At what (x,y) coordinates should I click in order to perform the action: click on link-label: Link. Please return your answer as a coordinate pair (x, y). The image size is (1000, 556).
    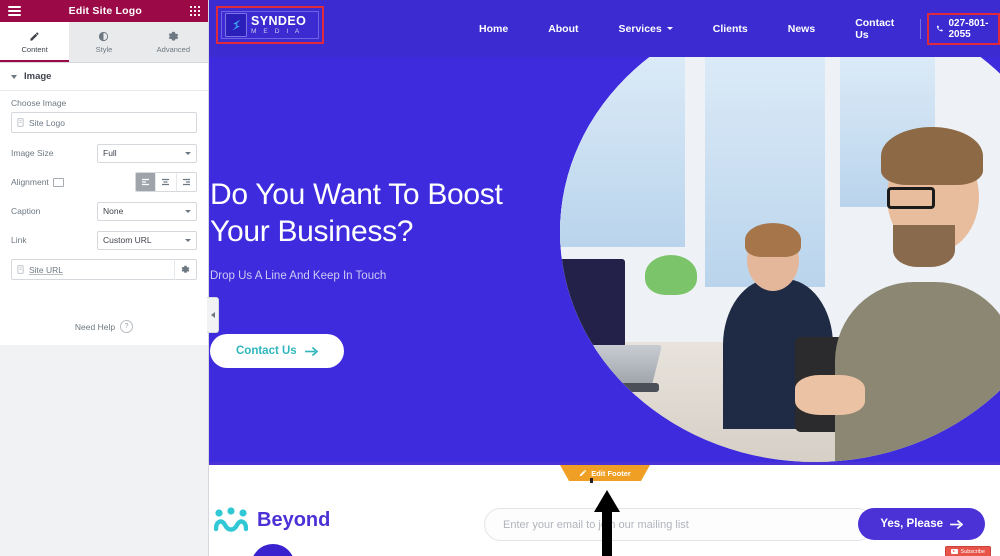
    Looking at the image, I should click on (19, 240).